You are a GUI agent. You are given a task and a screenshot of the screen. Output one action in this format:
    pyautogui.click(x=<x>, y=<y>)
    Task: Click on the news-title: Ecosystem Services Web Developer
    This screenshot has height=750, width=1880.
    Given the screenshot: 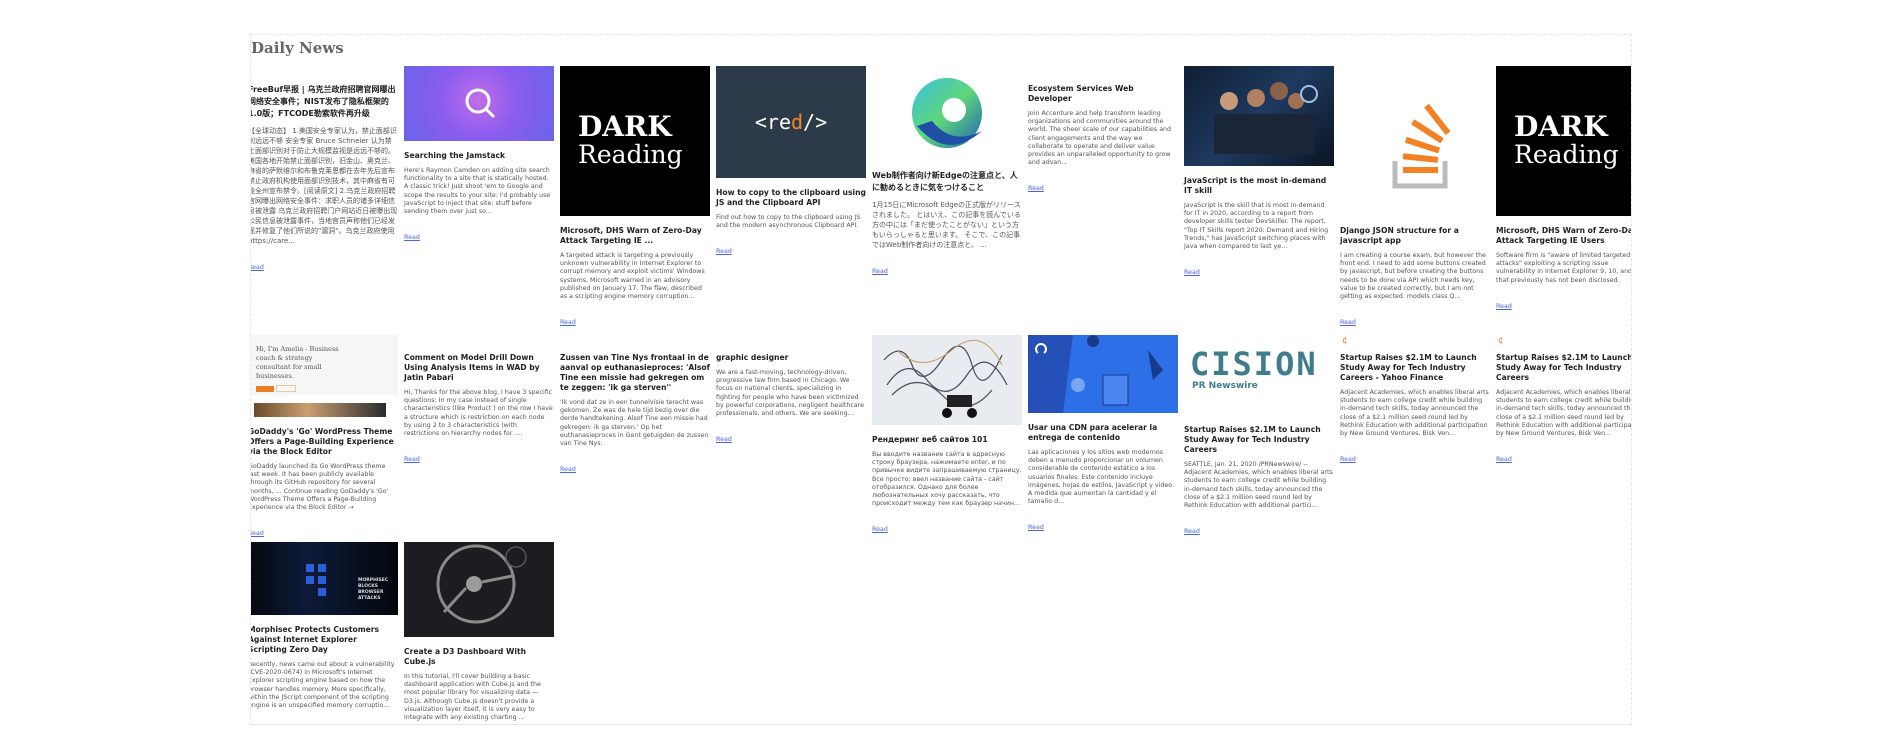 What is the action you would take?
    pyautogui.click(x=1103, y=94)
    